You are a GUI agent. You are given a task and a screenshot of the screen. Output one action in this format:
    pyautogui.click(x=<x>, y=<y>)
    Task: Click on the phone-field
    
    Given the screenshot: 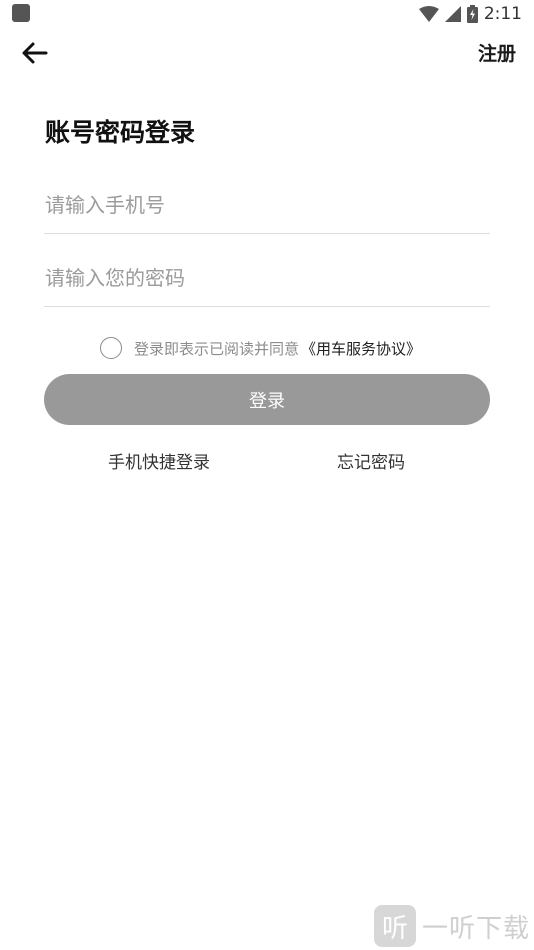 What is the action you would take?
    pyautogui.click(x=267, y=203)
    